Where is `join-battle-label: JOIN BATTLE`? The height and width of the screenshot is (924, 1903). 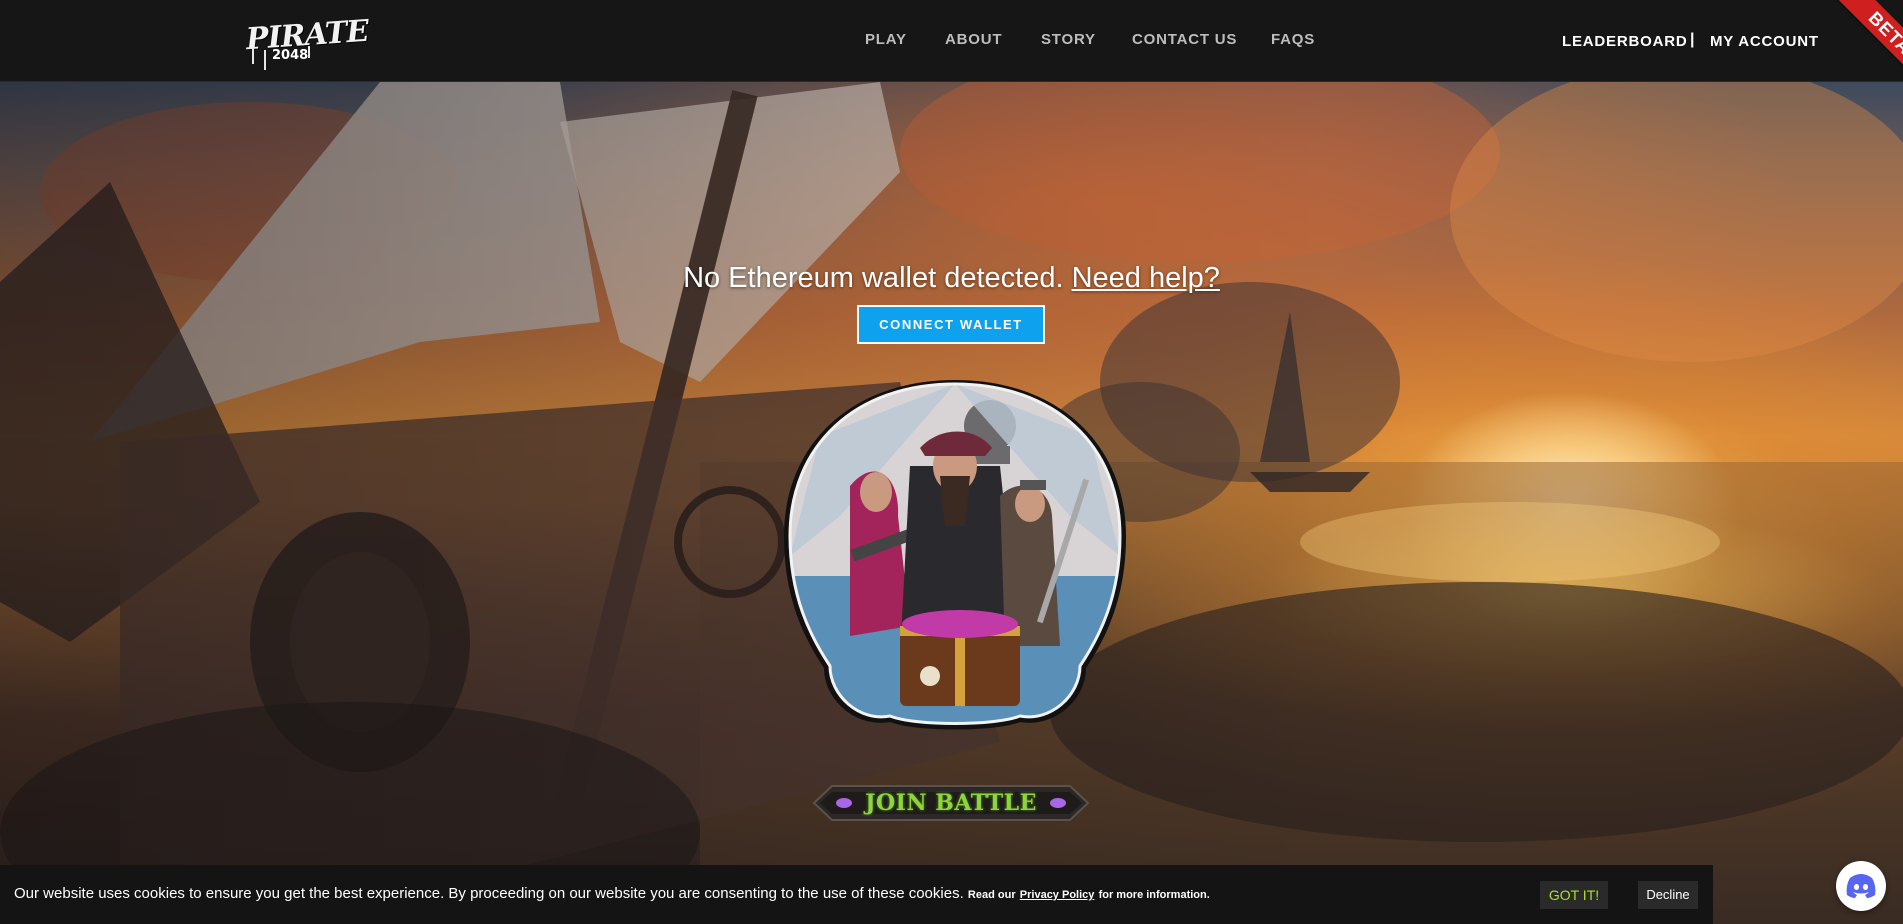 join-battle-label: JOIN BATTLE is located at coordinates (951, 803).